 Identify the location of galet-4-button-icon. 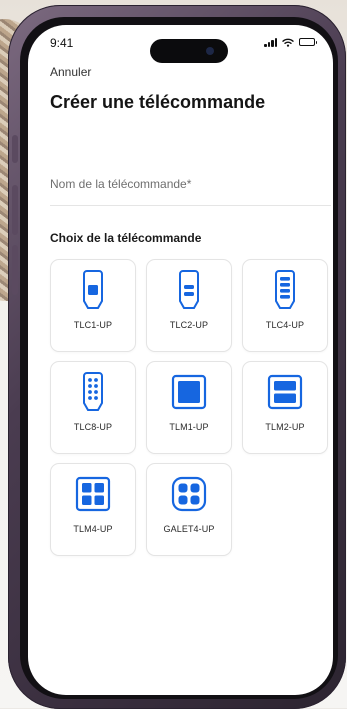
(189, 494).